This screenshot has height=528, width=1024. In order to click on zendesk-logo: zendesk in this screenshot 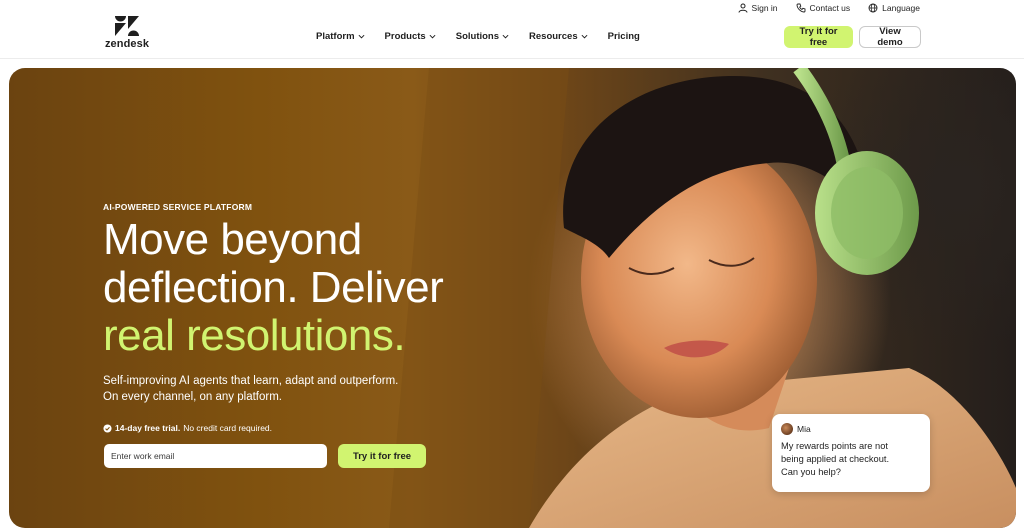, I will do `click(127, 32)`.